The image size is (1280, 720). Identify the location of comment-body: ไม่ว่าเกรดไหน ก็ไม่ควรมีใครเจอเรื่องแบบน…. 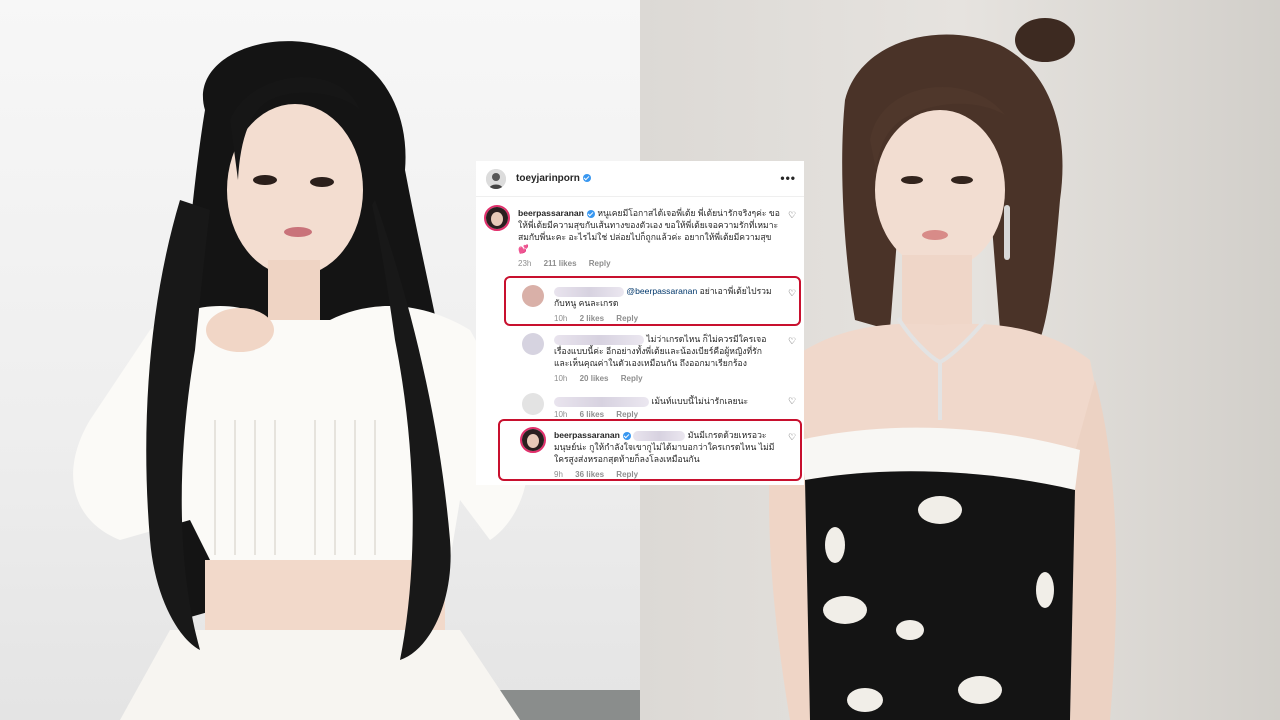
(665, 351).